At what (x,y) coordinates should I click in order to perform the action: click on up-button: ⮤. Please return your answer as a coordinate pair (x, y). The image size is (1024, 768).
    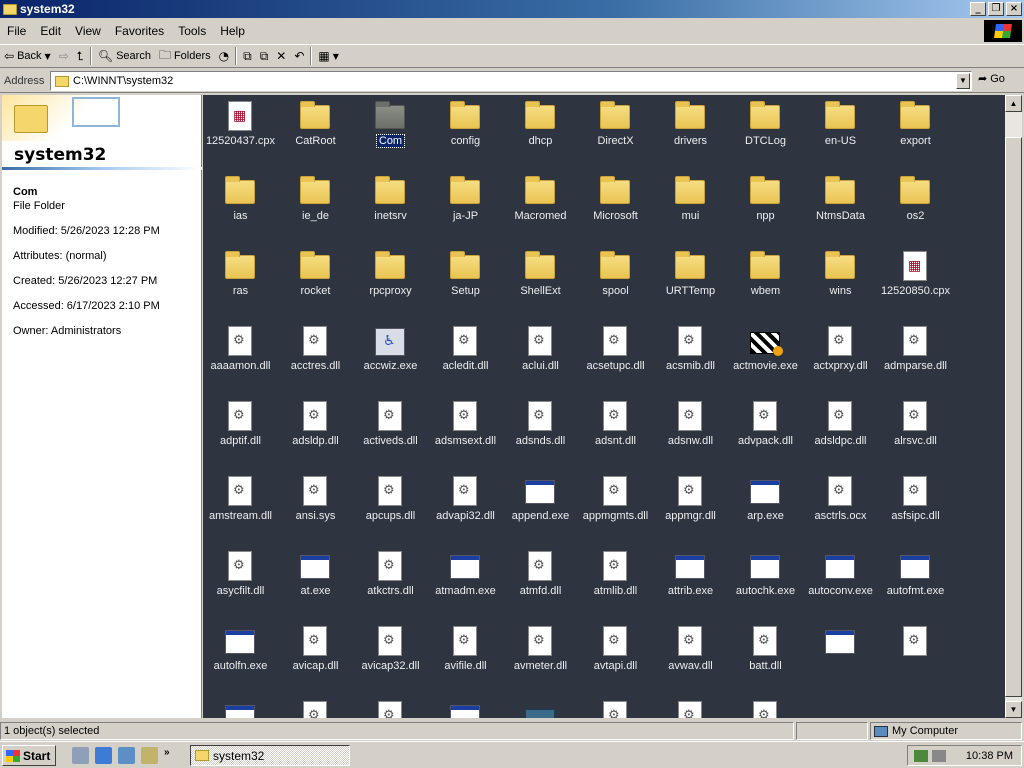
    Looking at the image, I should click on (80, 56).